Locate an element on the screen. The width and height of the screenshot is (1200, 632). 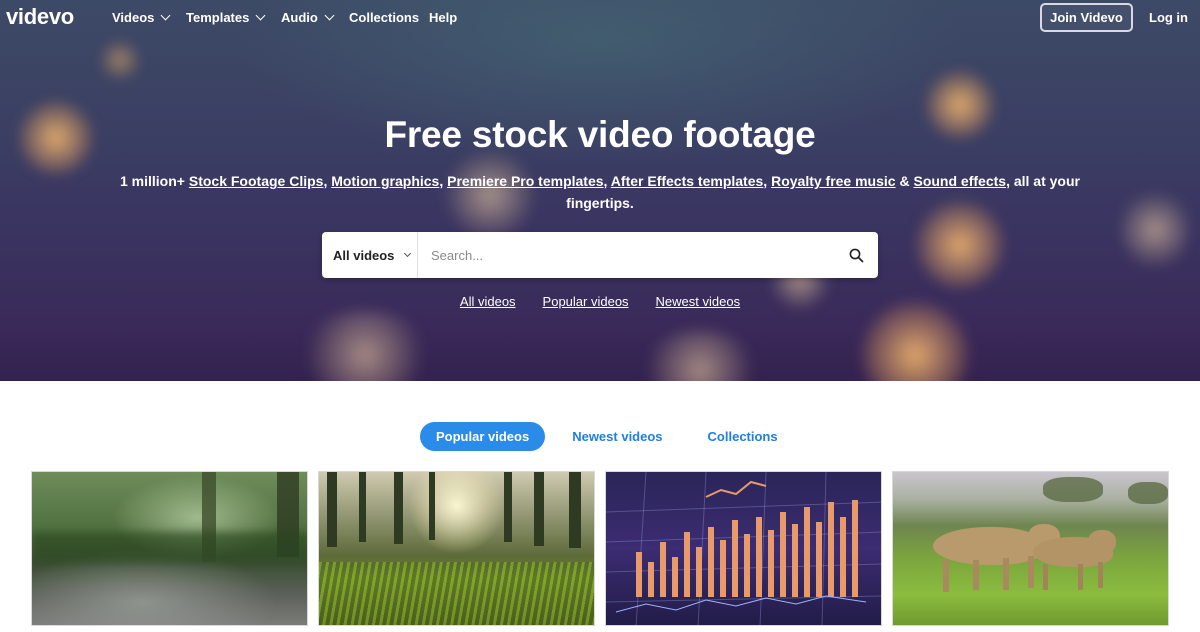
search-button is located at coordinates (856, 255).